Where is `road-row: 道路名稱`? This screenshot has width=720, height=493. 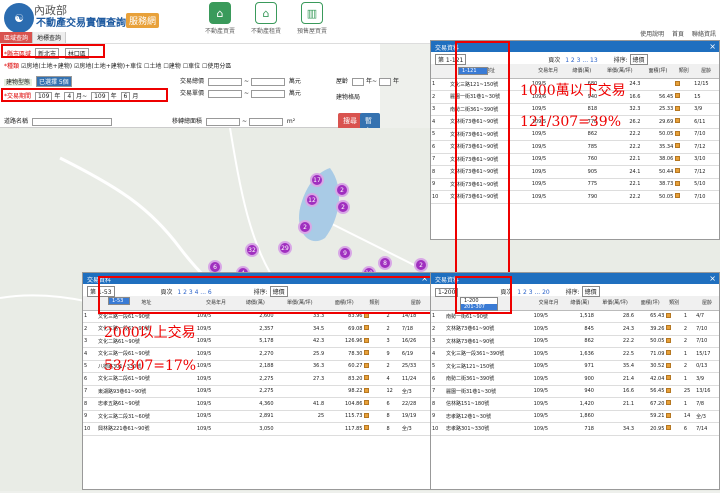 road-row: 道路名稱 is located at coordinates (59, 121).